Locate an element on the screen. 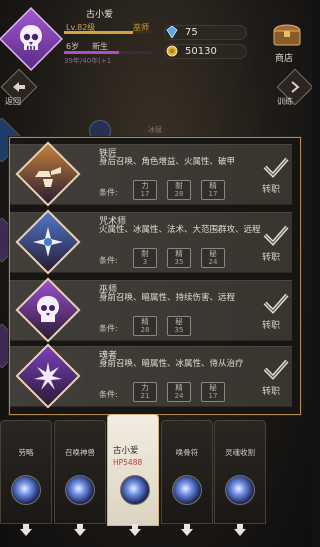 The width and height of the screenshot is (320, 547). requirement-stat-value: 21 is located at coordinates (145, 396).